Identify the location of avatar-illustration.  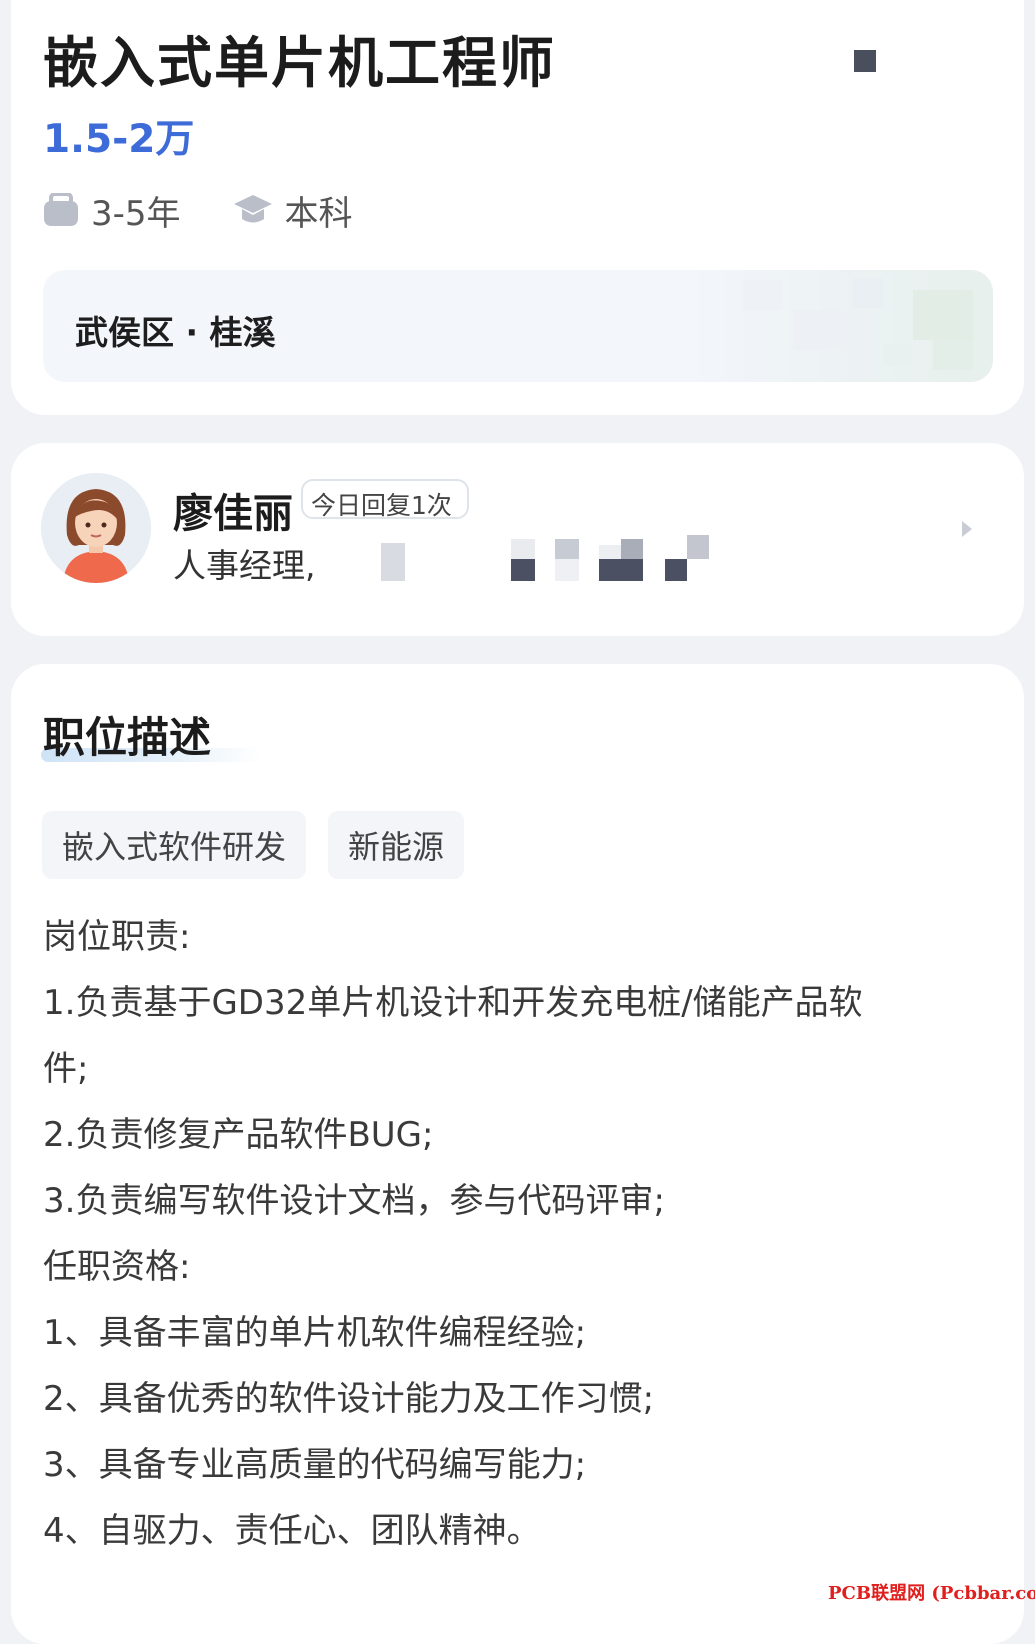
(96, 528).